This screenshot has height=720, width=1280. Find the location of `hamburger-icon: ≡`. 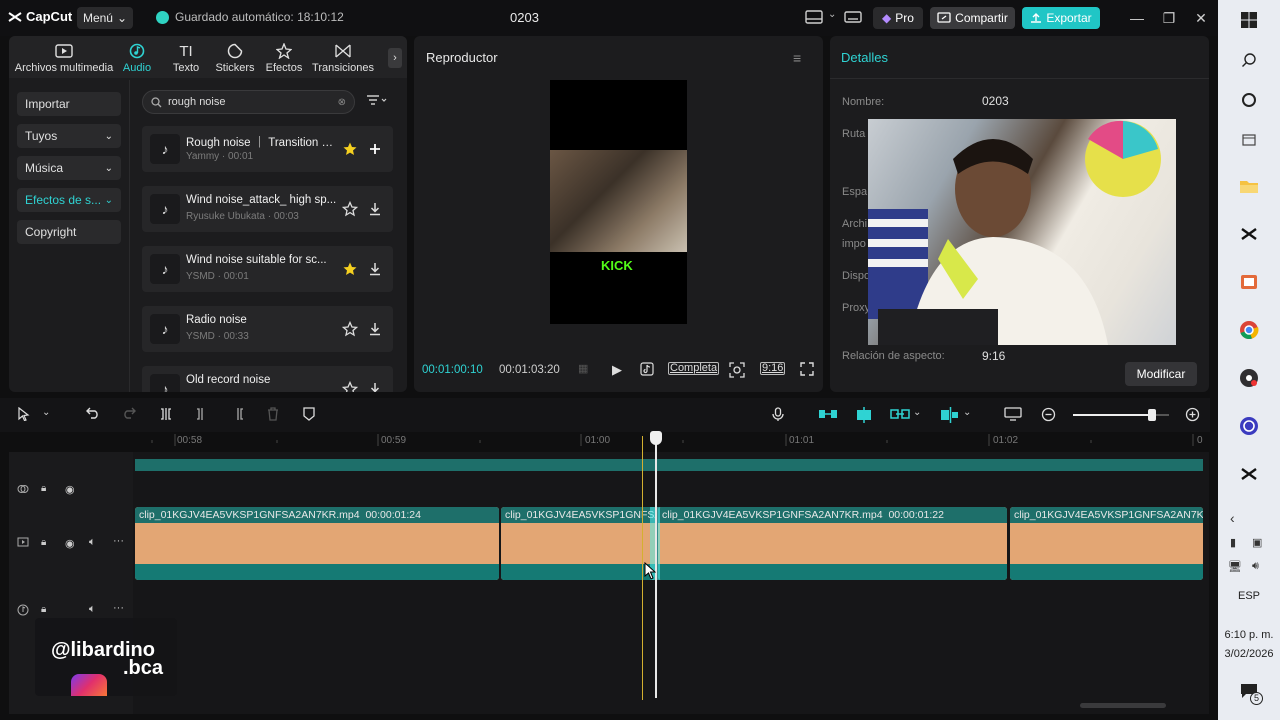

hamburger-icon: ≡ is located at coordinates (797, 58).